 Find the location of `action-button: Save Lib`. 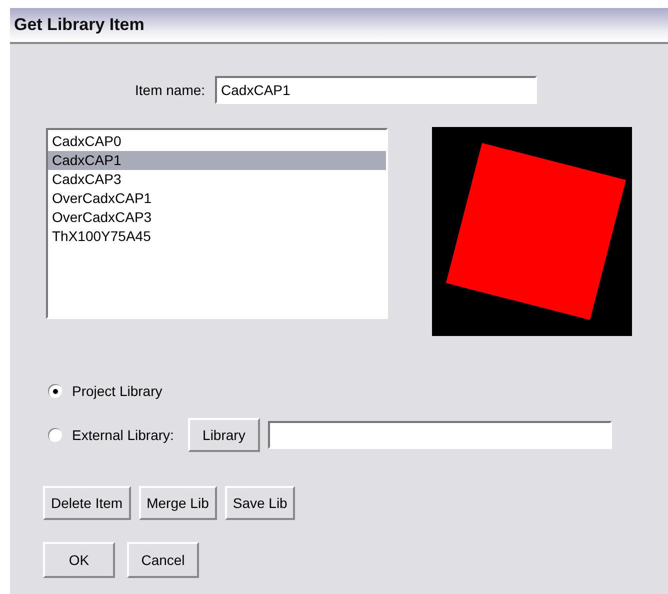

action-button: Save Lib is located at coordinates (260, 503).